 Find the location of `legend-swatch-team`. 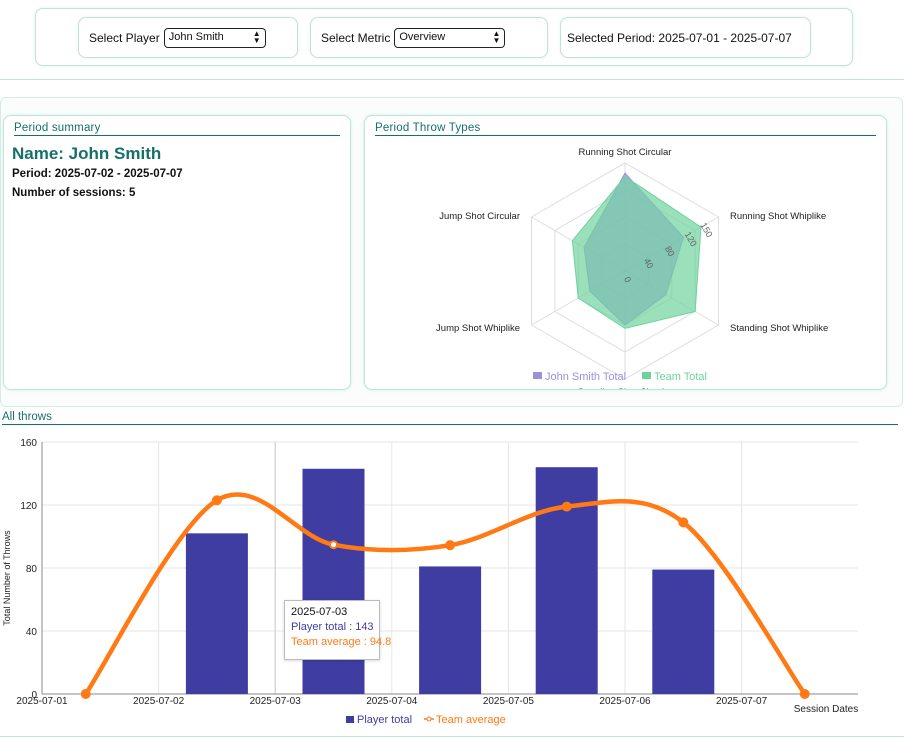

legend-swatch-team is located at coordinates (646, 375).